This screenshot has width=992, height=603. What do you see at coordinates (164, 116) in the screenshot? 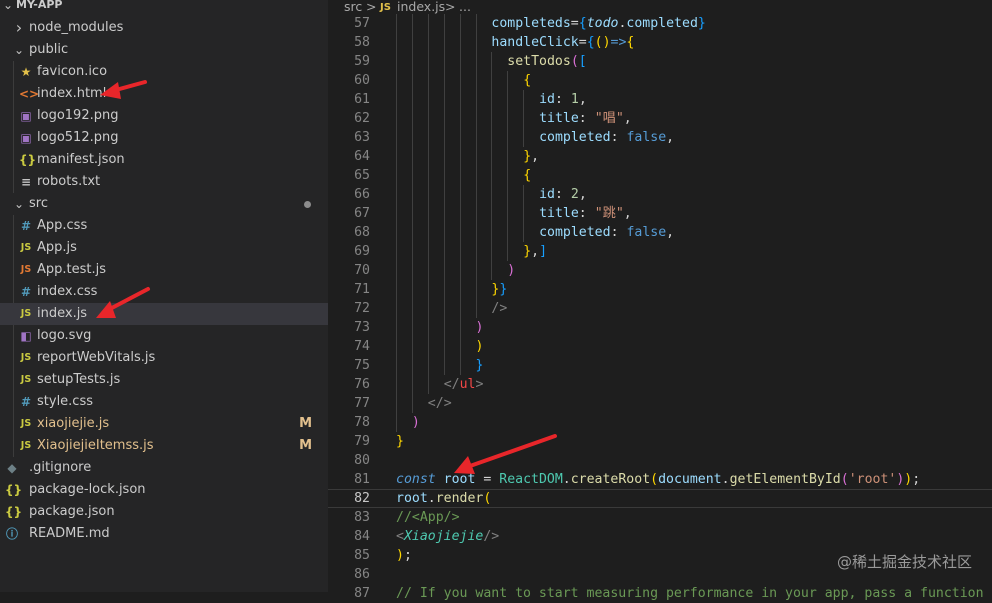
I see `file-logo192-png: ▣ logo192.png` at bounding box center [164, 116].